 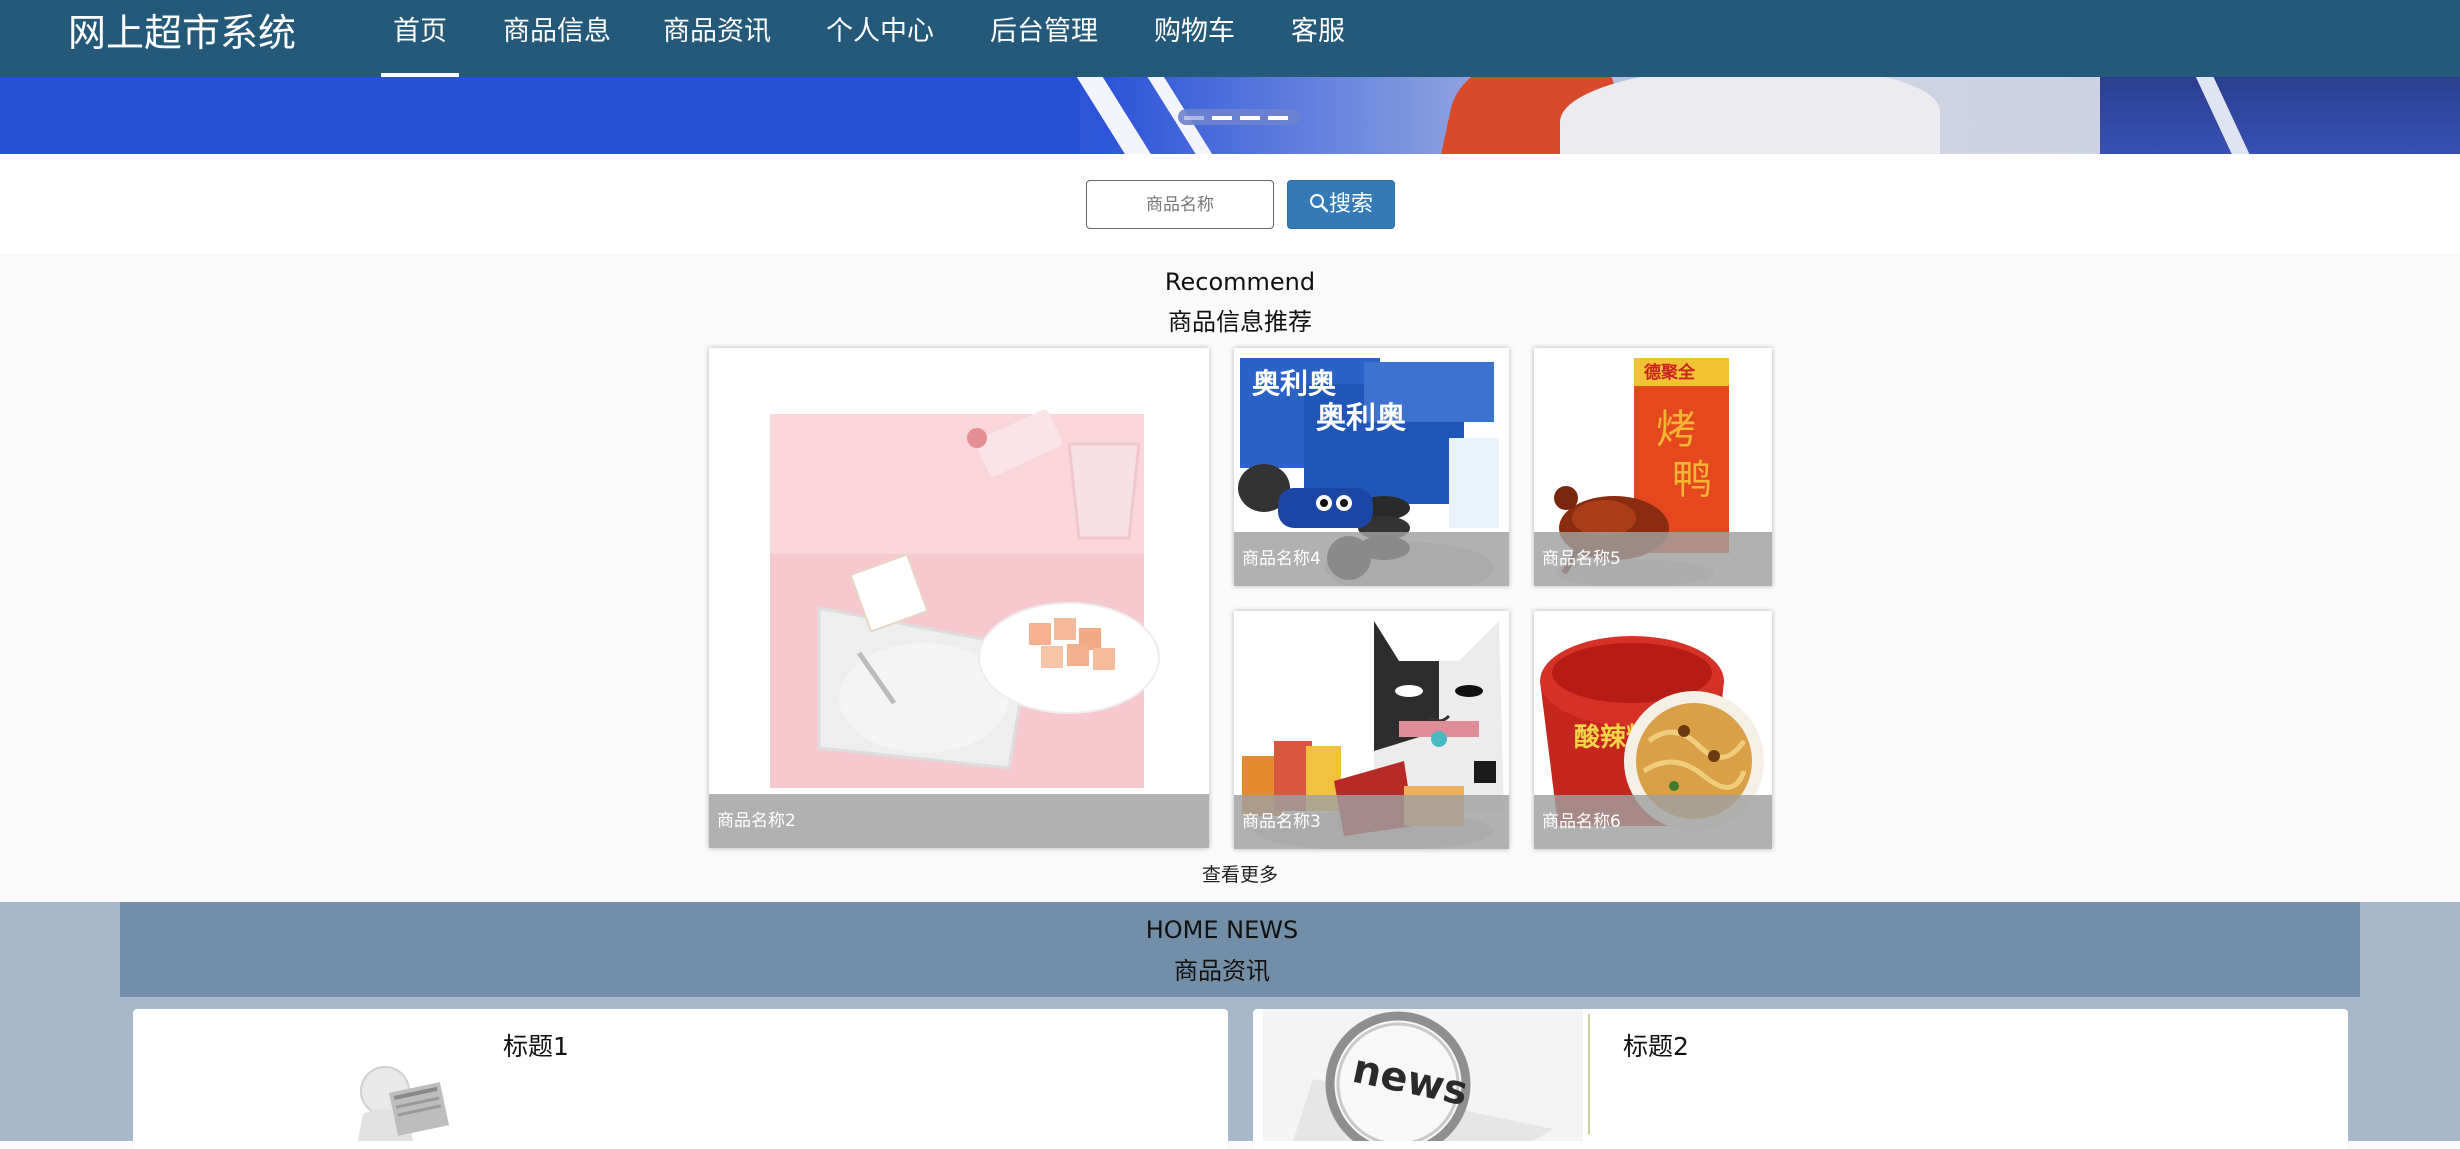 What do you see at coordinates (1240, 322) in the screenshot?
I see `recommend-title-cn: 商品信息推荐` at bounding box center [1240, 322].